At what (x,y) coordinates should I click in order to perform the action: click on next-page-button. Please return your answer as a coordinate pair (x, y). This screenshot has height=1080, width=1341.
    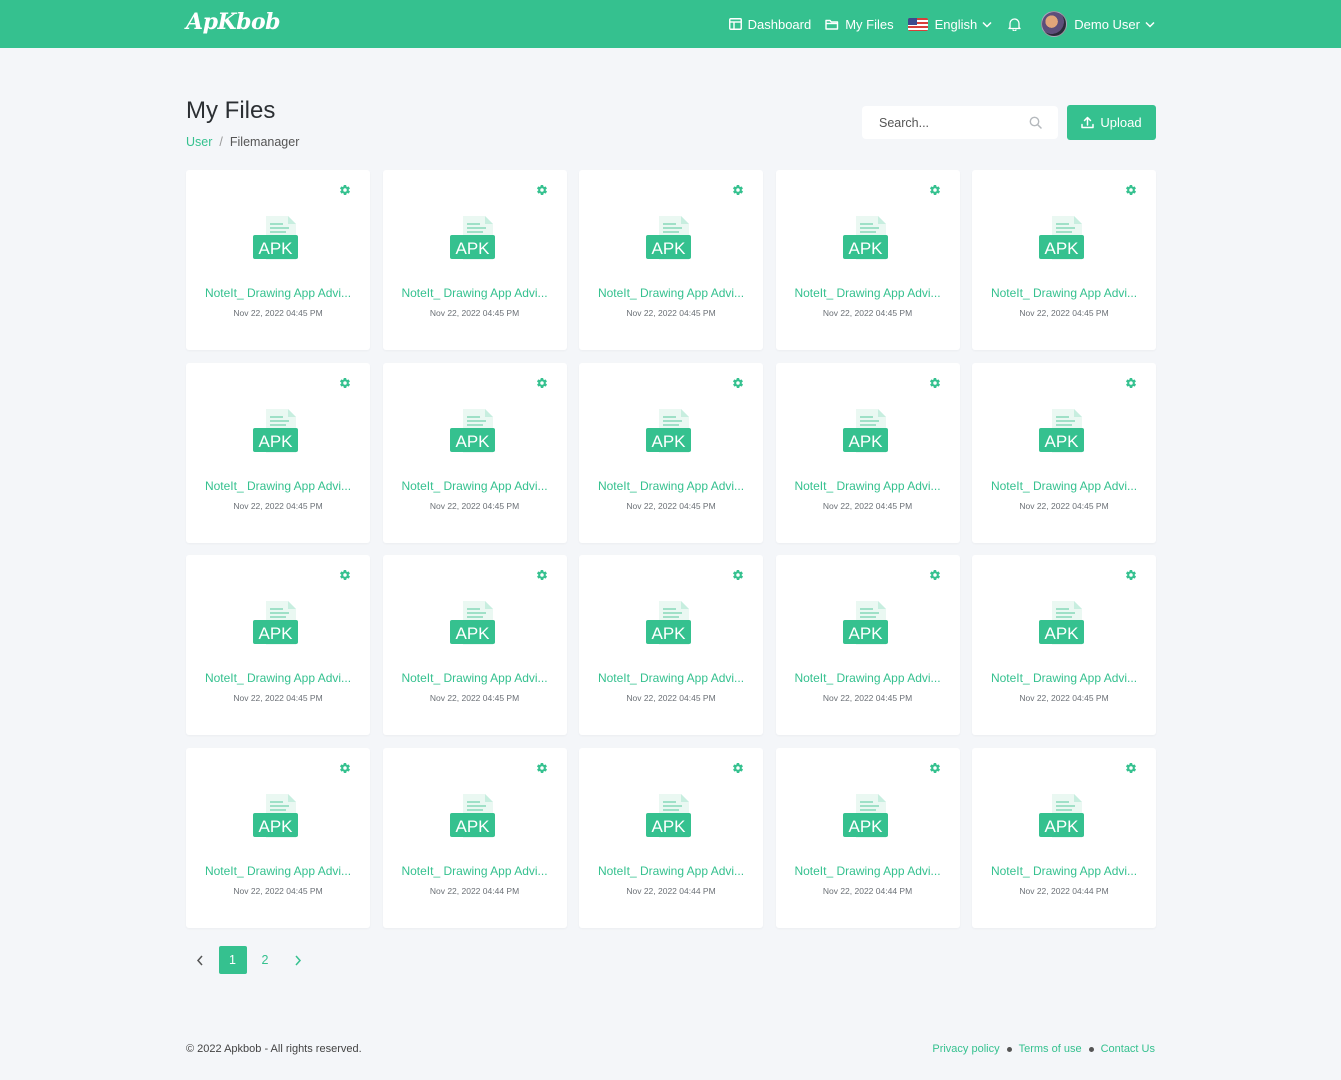
    Looking at the image, I should click on (298, 960).